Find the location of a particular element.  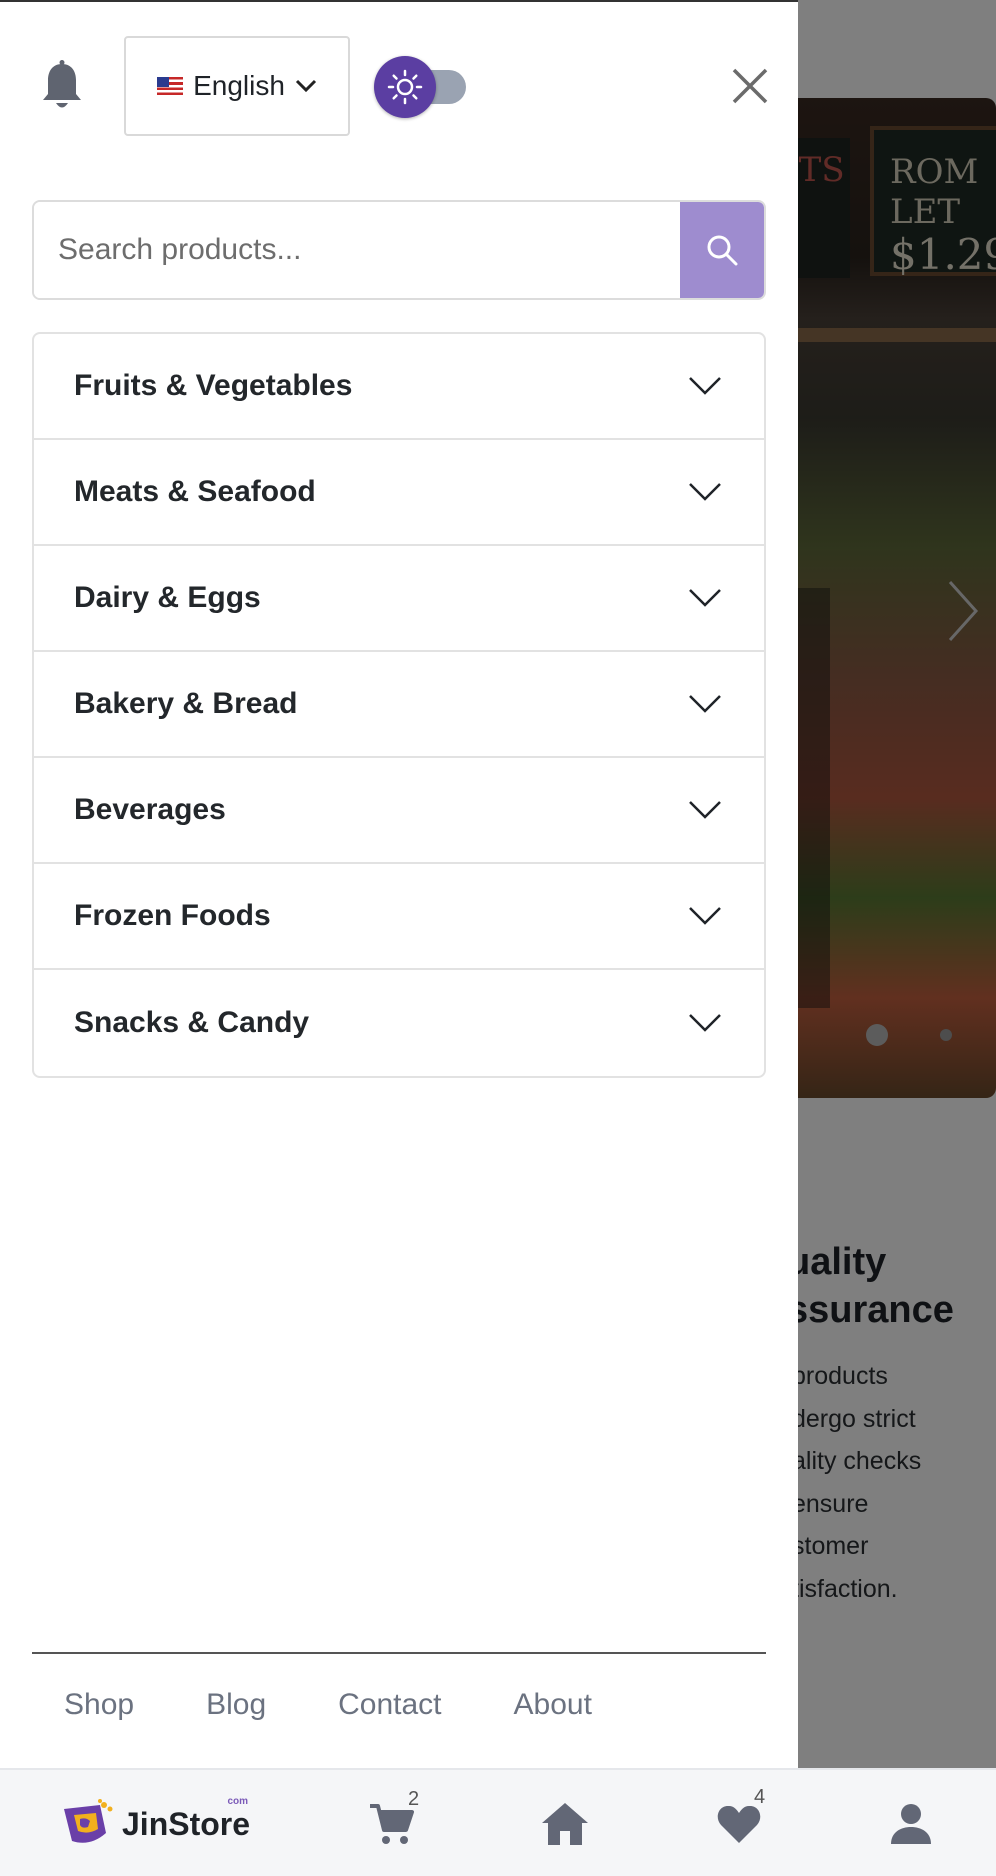

us-flag-icon is located at coordinates (170, 86).